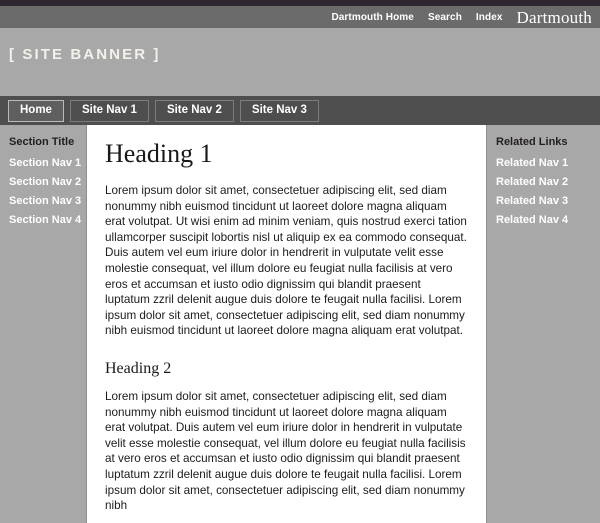 This screenshot has height=523, width=600. I want to click on utility-link-search: Search, so click(445, 17).